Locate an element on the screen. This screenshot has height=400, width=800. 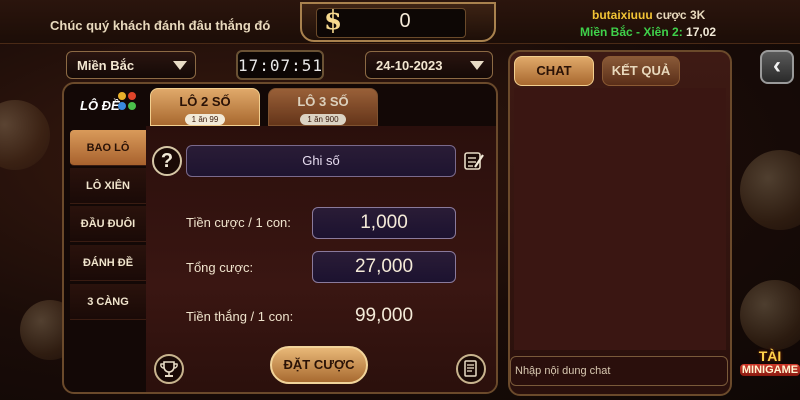
dollar-icon: $ is located at coordinates (333, 21).